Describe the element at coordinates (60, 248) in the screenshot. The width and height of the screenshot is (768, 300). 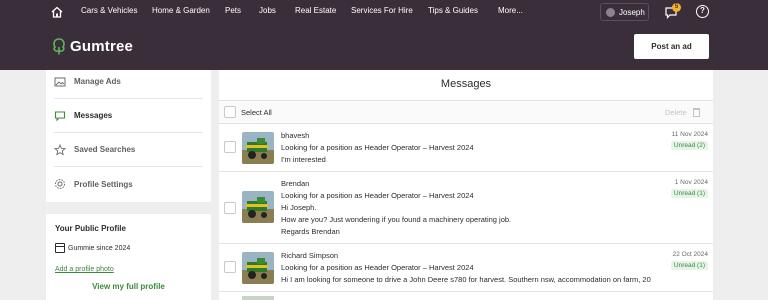
I see `calendar-icon` at that location.